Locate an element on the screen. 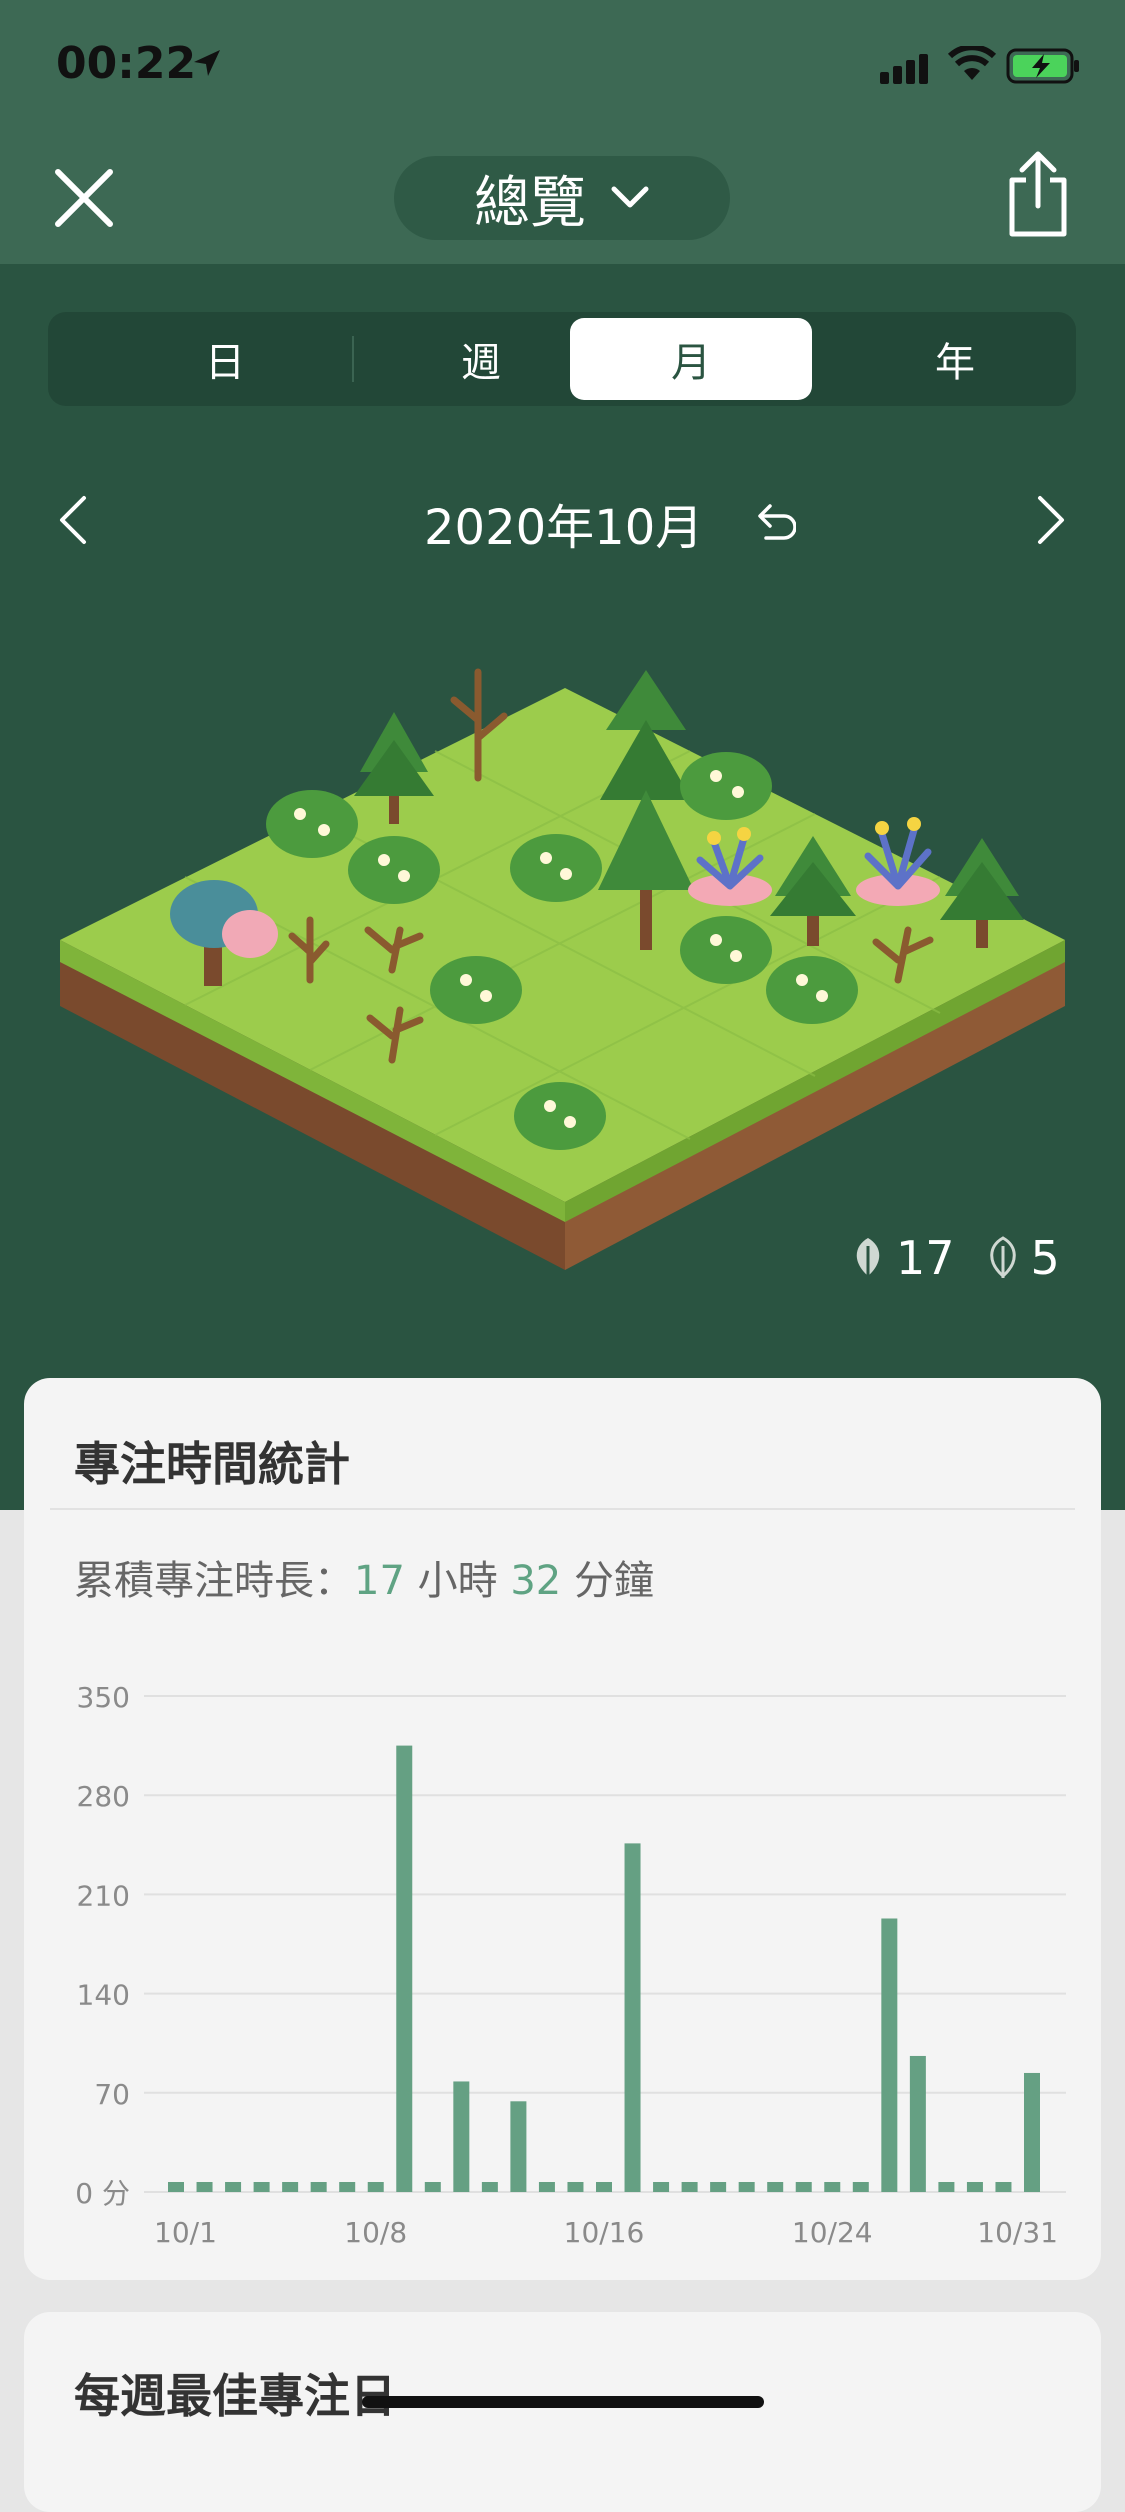 This screenshot has height=2512, width=1125. date-navigator: 2020年10月 is located at coordinates (562, 520).